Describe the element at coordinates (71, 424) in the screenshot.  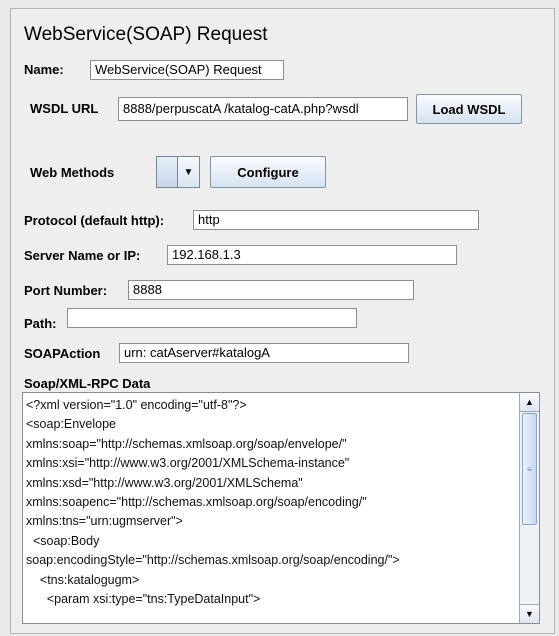
I see `soap-data-line: <soap:Envelope` at that location.